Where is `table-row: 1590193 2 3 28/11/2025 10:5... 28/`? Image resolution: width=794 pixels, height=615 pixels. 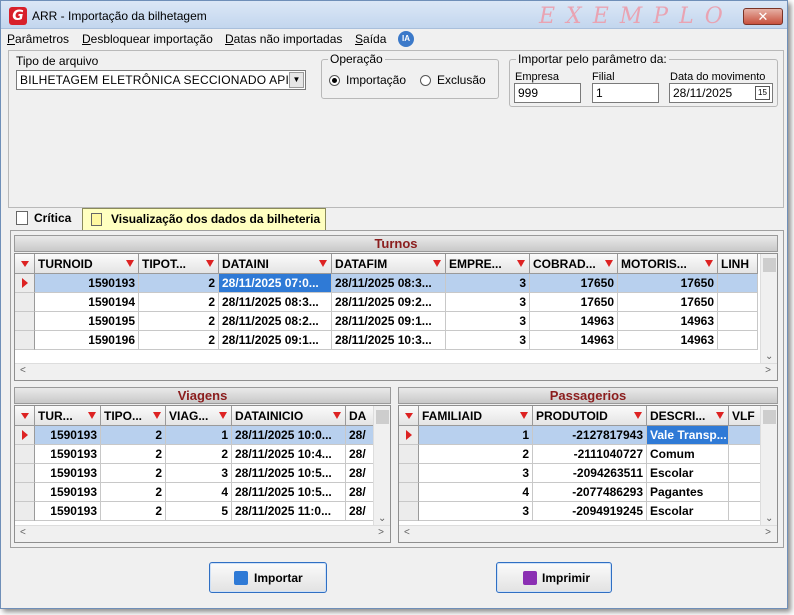
table-row: 1590193 2 3 28/11/2025 10:5... 28/ is located at coordinates (202, 473).